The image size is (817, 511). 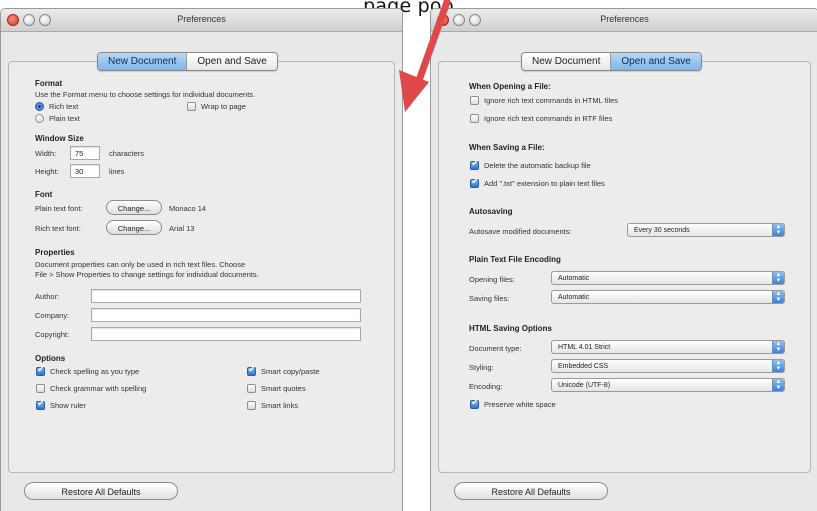 What do you see at coordinates (58, 228) in the screenshot?
I see `rich-font-label: Rich text font:` at bounding box center [58, 228].